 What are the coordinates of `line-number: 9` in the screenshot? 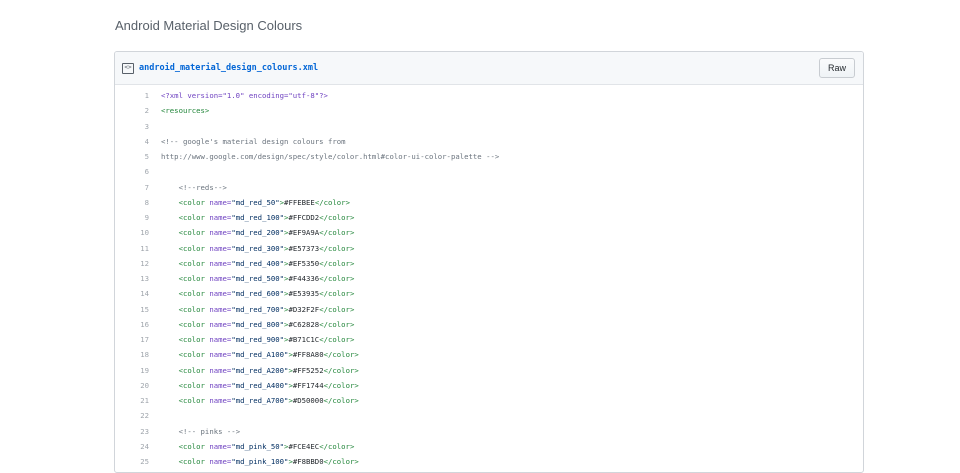 It's located at (138, 217).